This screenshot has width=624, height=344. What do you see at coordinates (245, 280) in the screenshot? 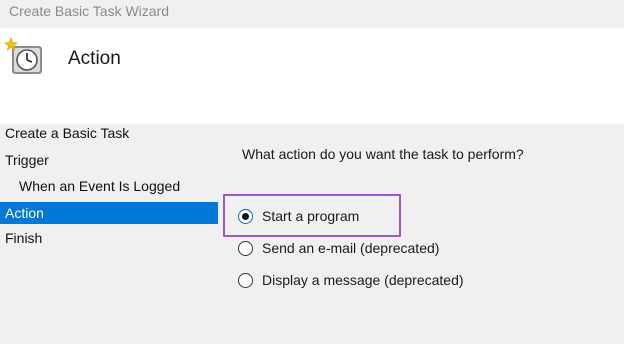
I see `radio-display-message` at bounding box center [245, 280].